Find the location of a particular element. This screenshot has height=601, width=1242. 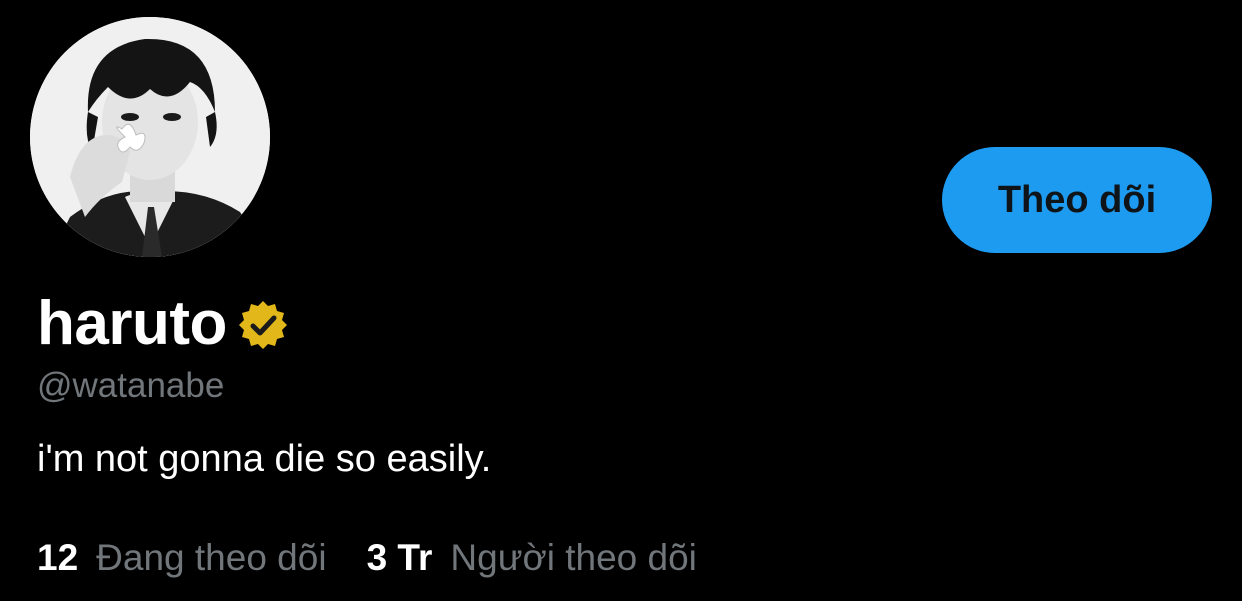

profile-stats: 12 Đang theo dõi 3 Tr Người theo dõi is located at coordinates (367, 558).